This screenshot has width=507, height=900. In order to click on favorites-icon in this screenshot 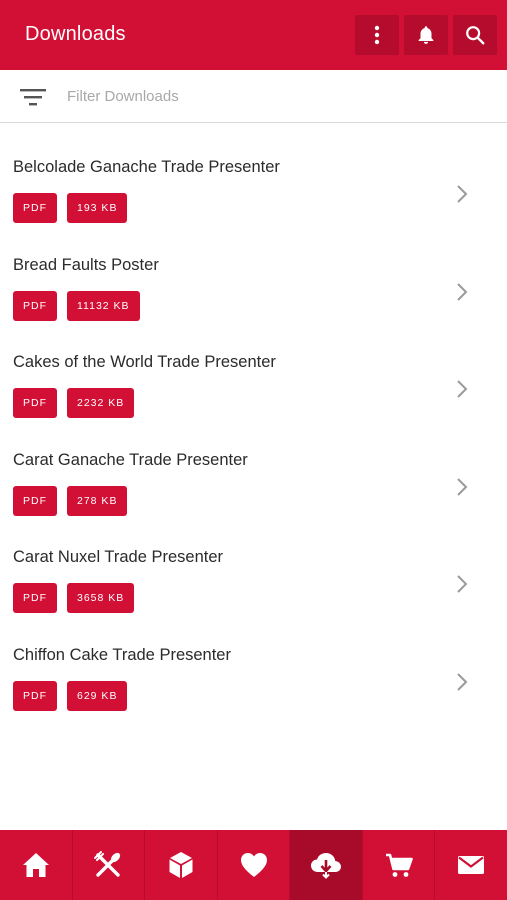, I will do `click(253, 865)`.